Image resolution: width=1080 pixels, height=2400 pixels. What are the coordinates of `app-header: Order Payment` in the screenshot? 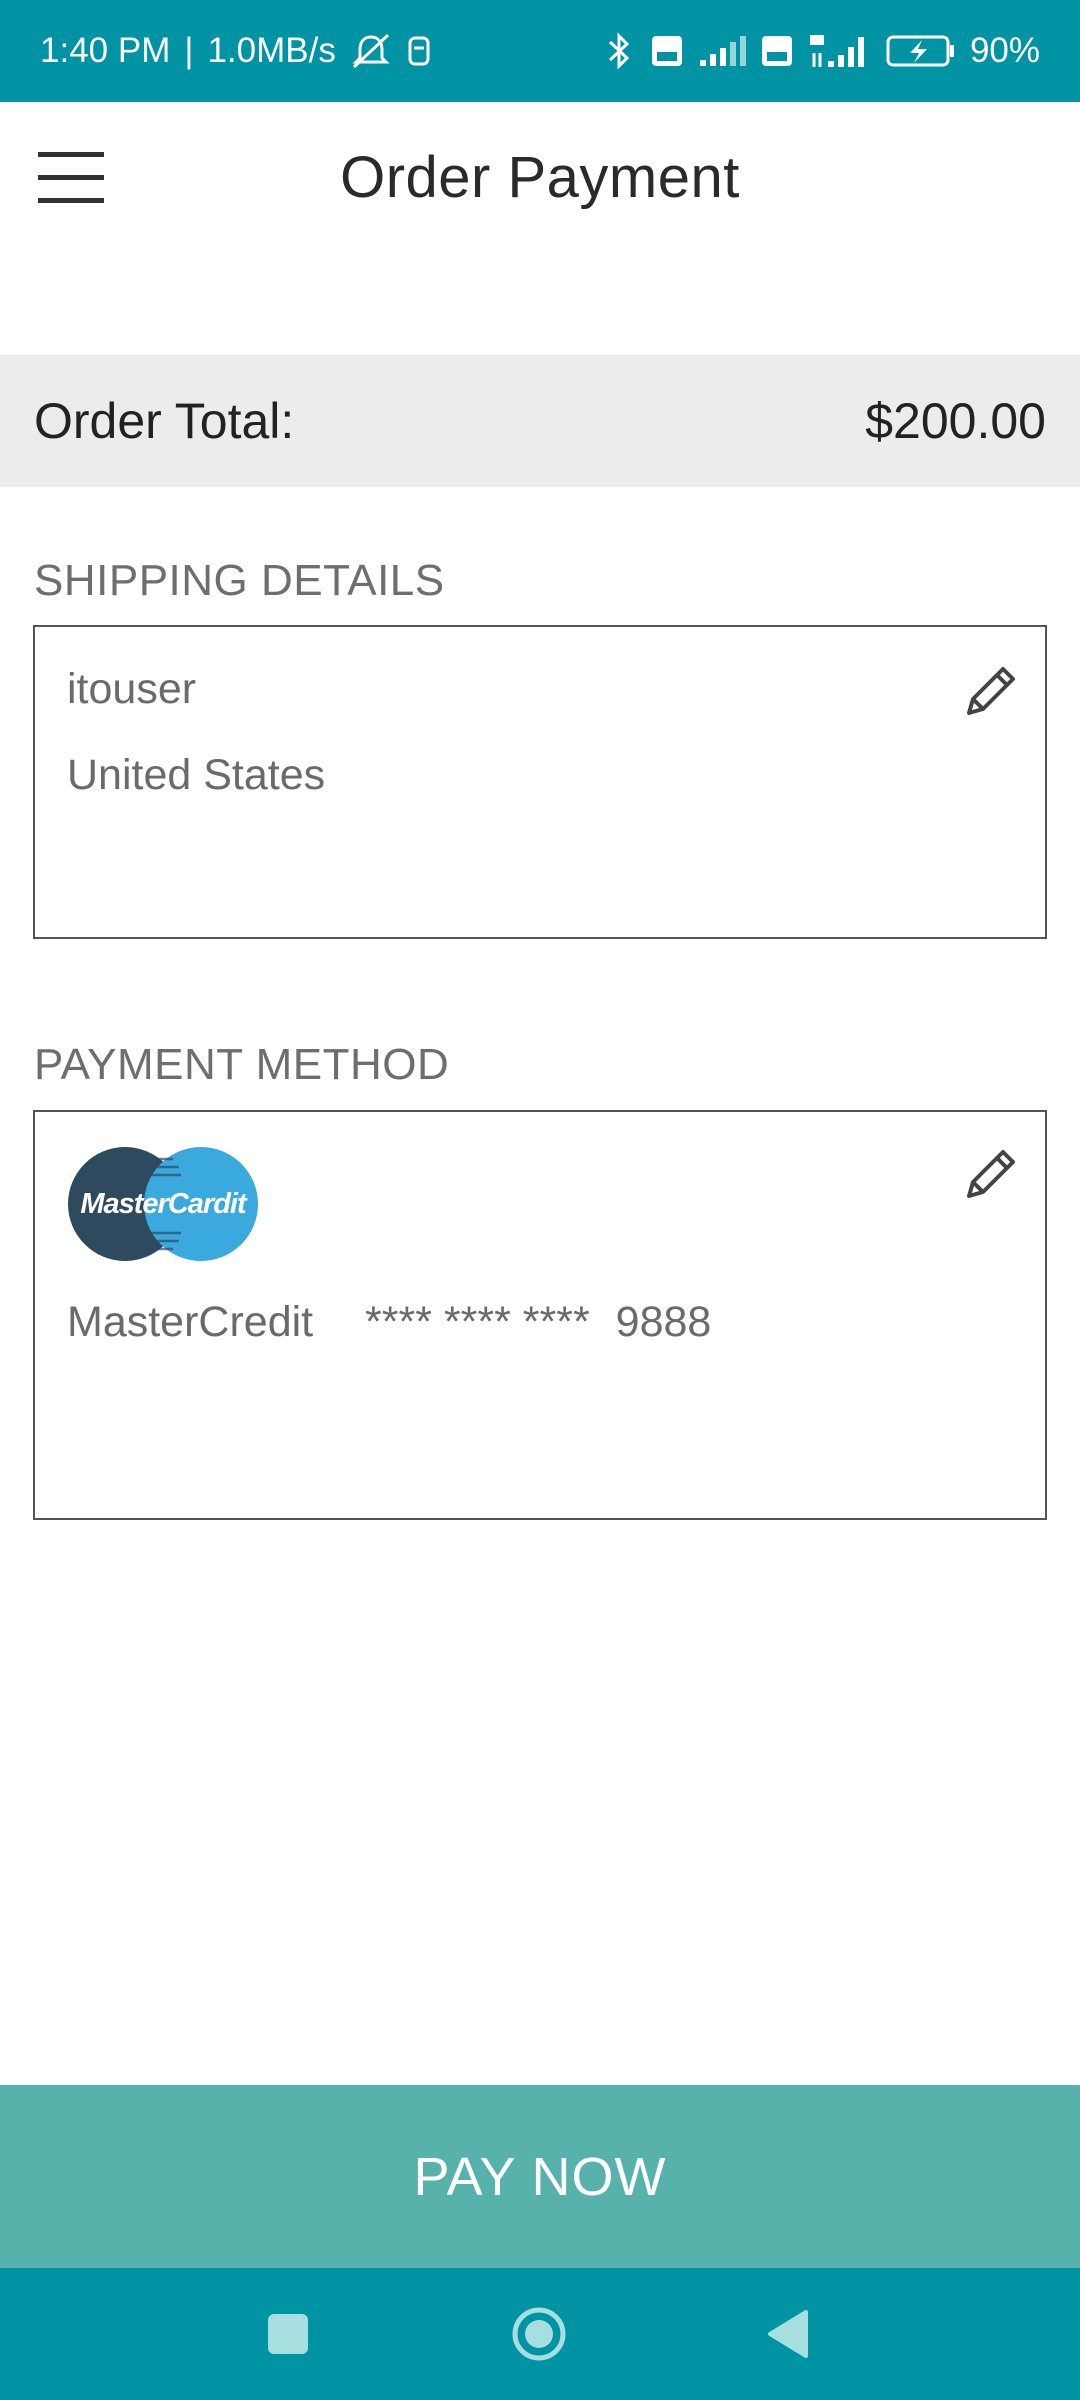 It's located at (540, 181).